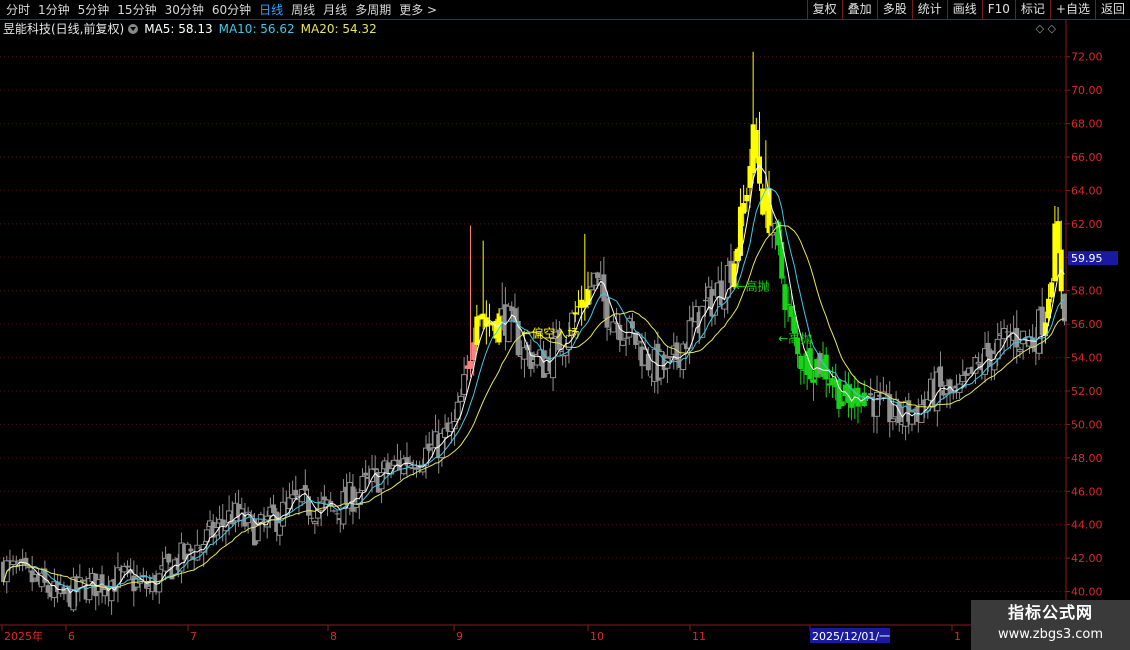 The width and height of the screenshot is (1130, 650). I want to click on tab-period-10: 更多 >, so click(418, 10).